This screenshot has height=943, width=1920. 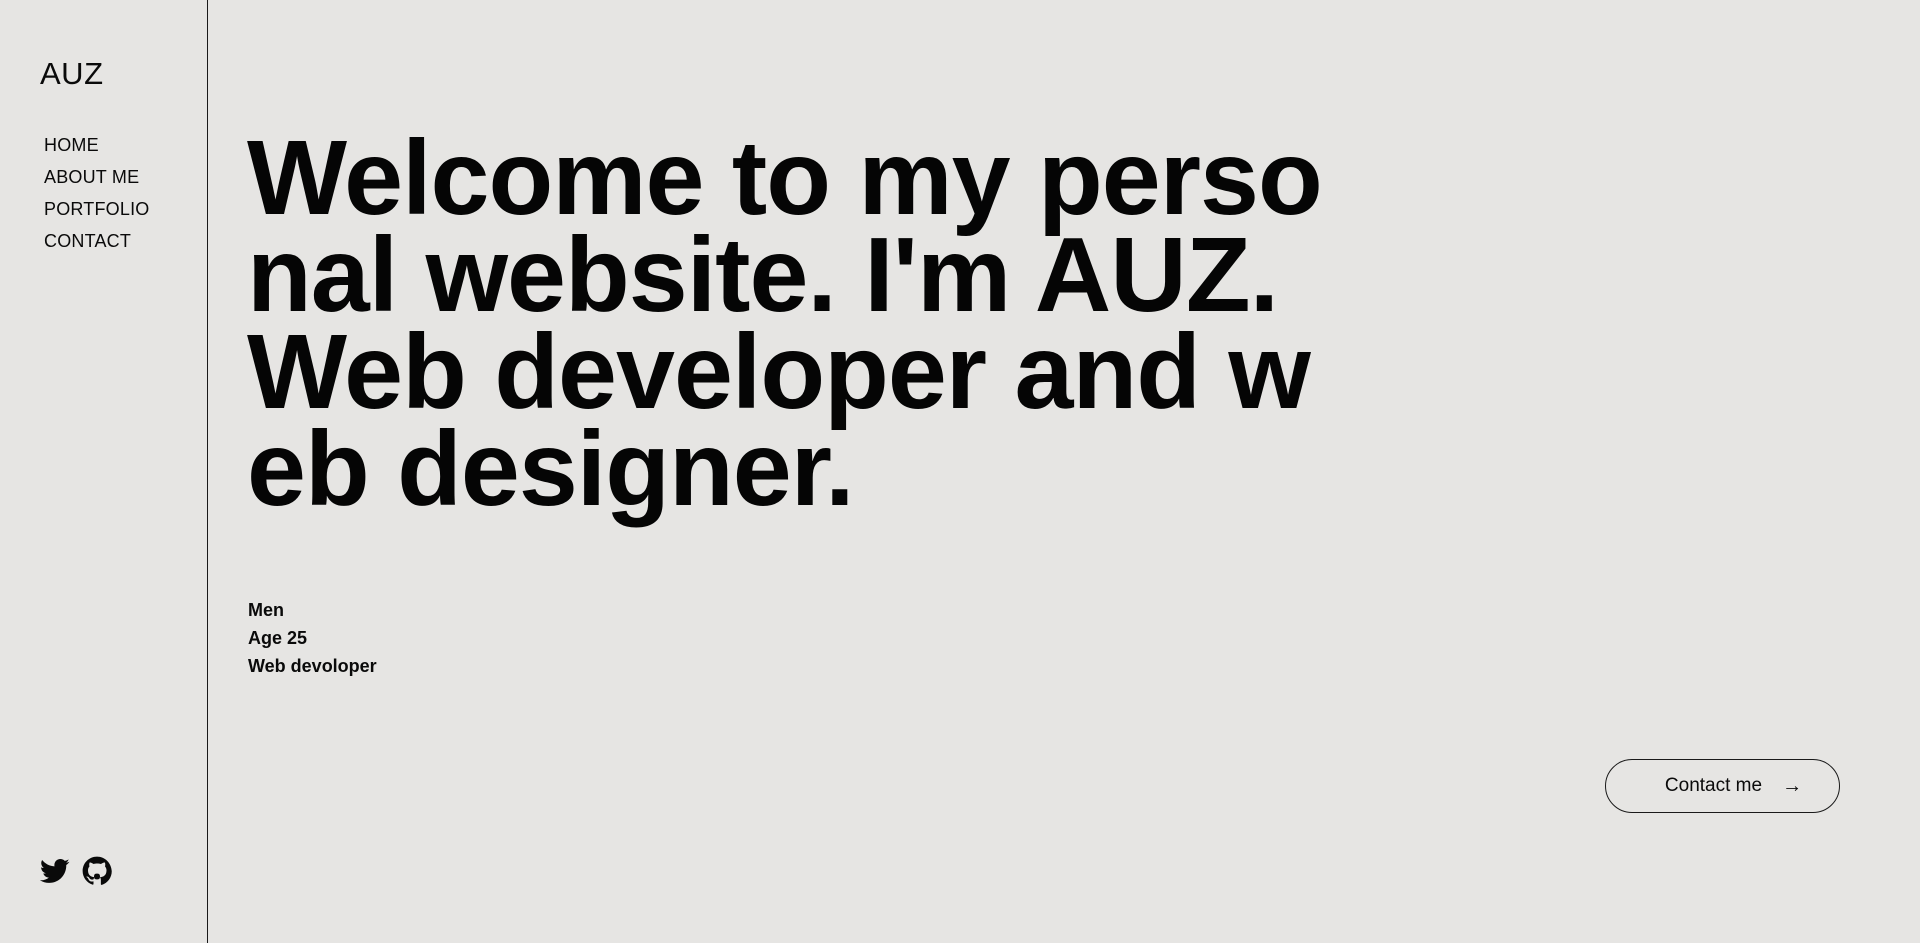 I want to click on nav-item-about-me: ABOUT ME, so click(x=97, y=181).